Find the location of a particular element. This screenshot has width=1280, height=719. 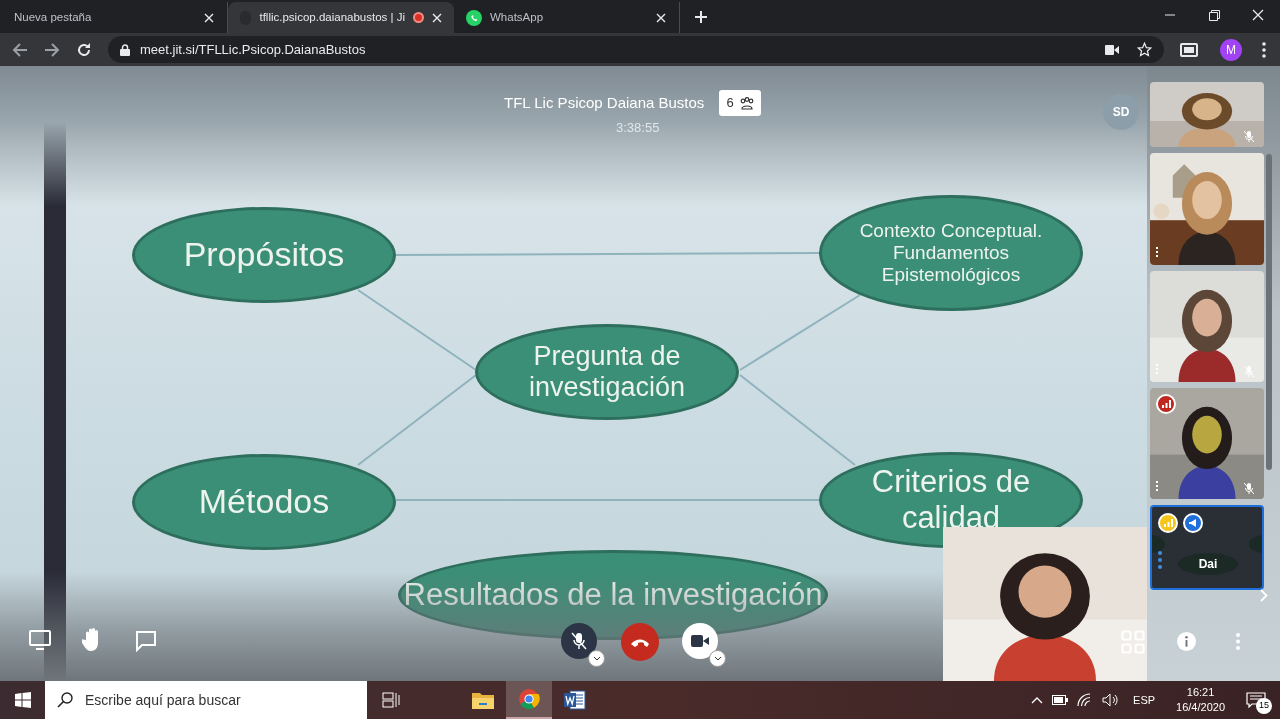

diagram-node: Resultados de la investigación is located at coordinates (613, 595).